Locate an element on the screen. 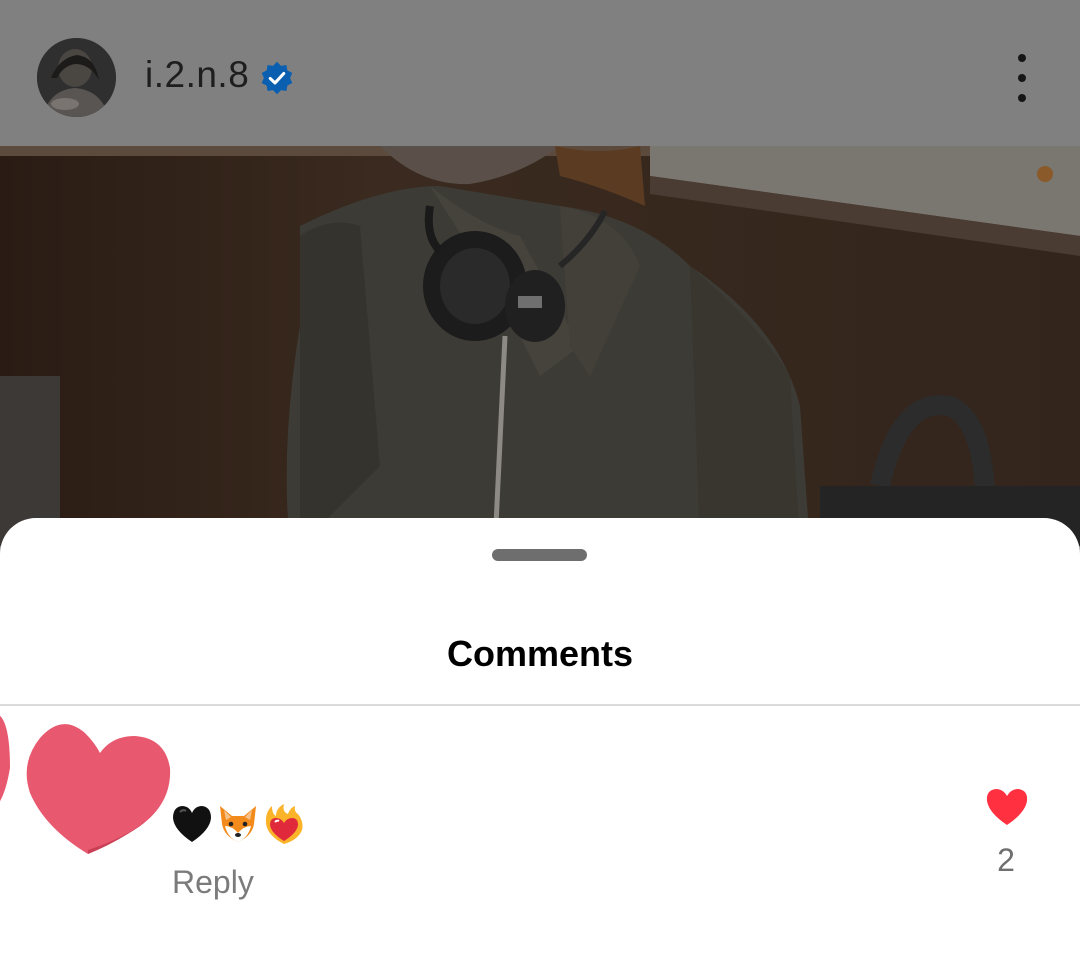  comment-text is located at coordinates (238, 824).